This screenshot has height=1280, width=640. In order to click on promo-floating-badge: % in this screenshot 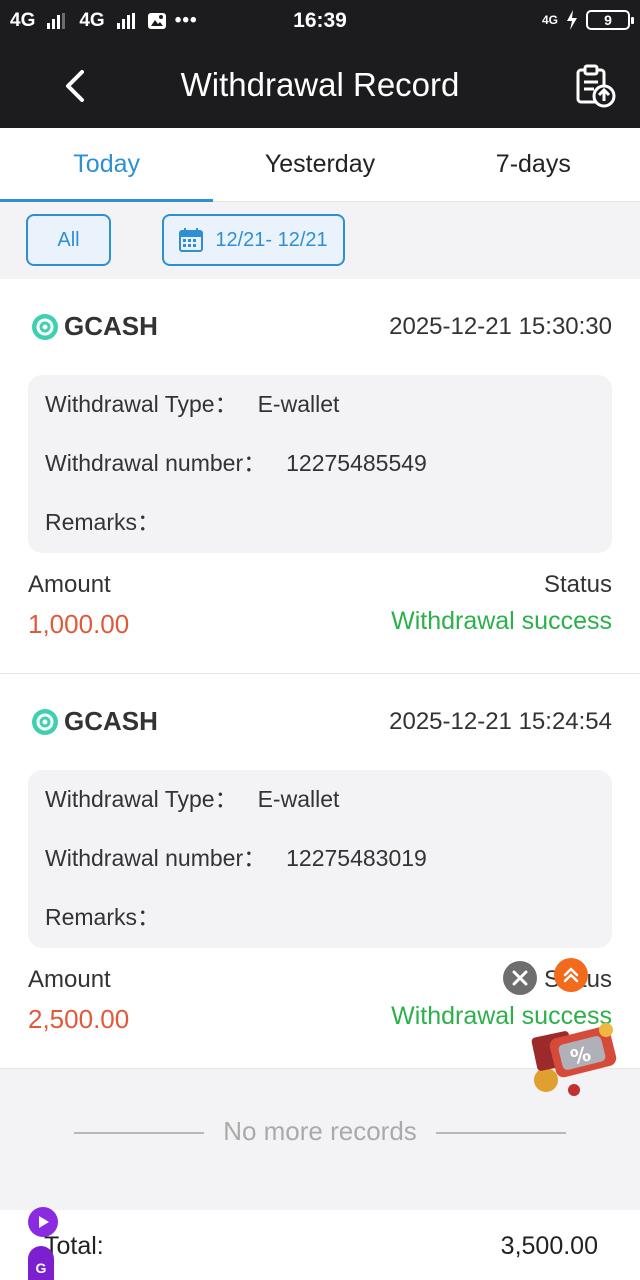, I will do `click(574, 1054)`.